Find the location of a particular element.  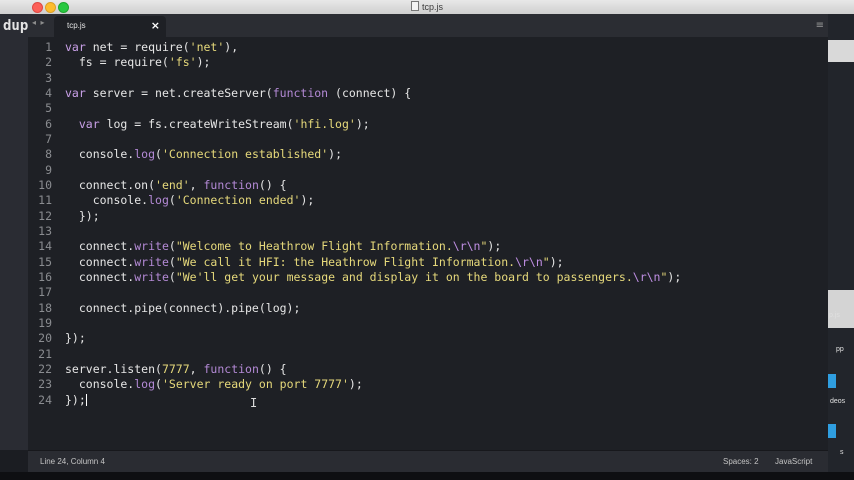

code-token: 'Server ready on port 7777' is located at coordinates (255, 384).